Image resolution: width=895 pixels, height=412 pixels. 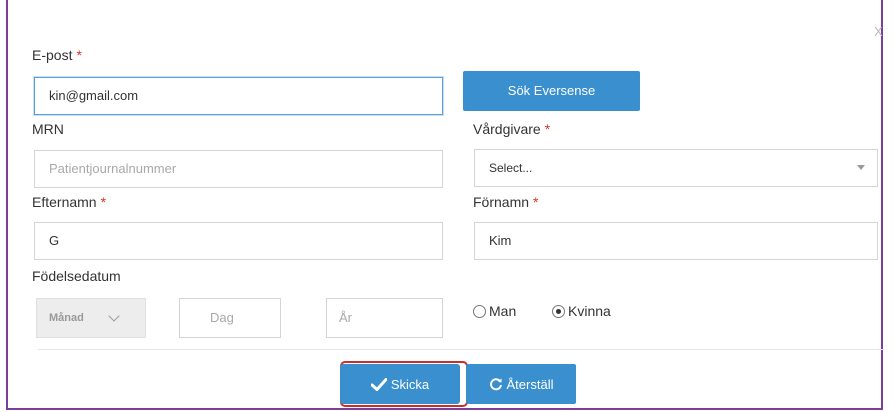 I want to click on mrn-label: MRN, so click(x=48, y=129).